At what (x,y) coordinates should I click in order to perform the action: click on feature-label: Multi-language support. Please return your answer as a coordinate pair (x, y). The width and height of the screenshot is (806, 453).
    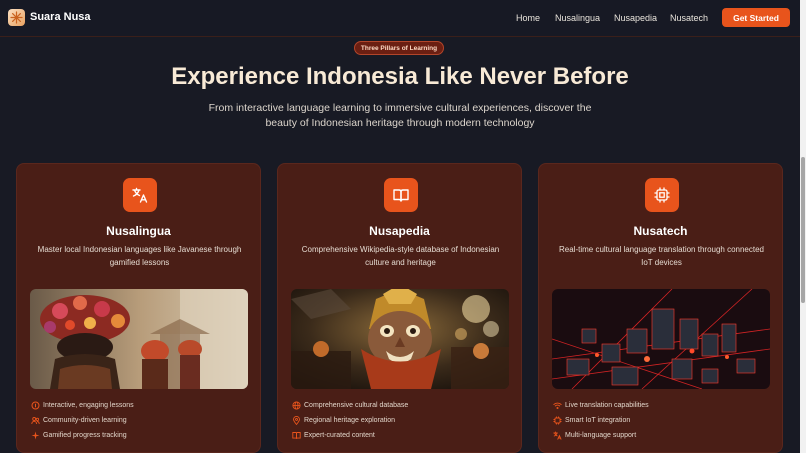
    Looking at the image, I should click on (601, 435).